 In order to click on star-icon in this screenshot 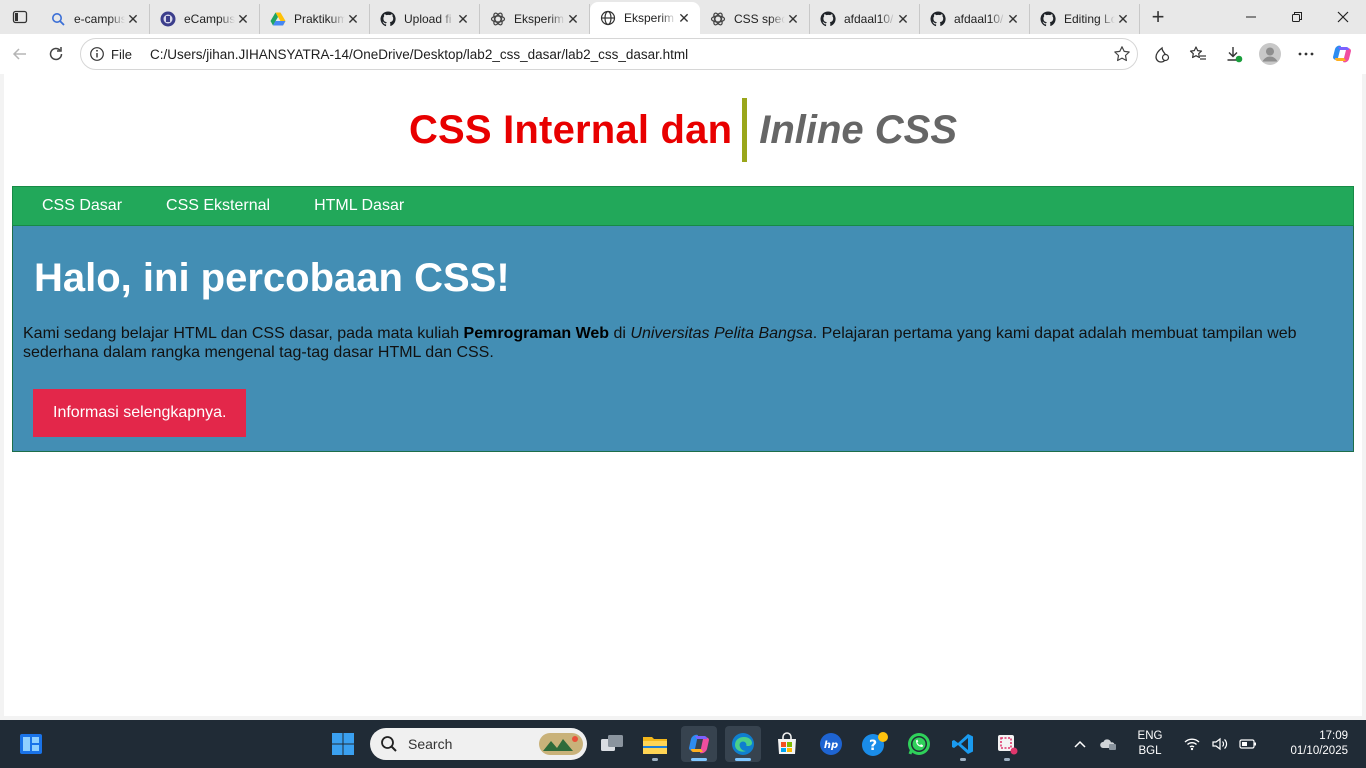, I will do `click(1122, 54)`.